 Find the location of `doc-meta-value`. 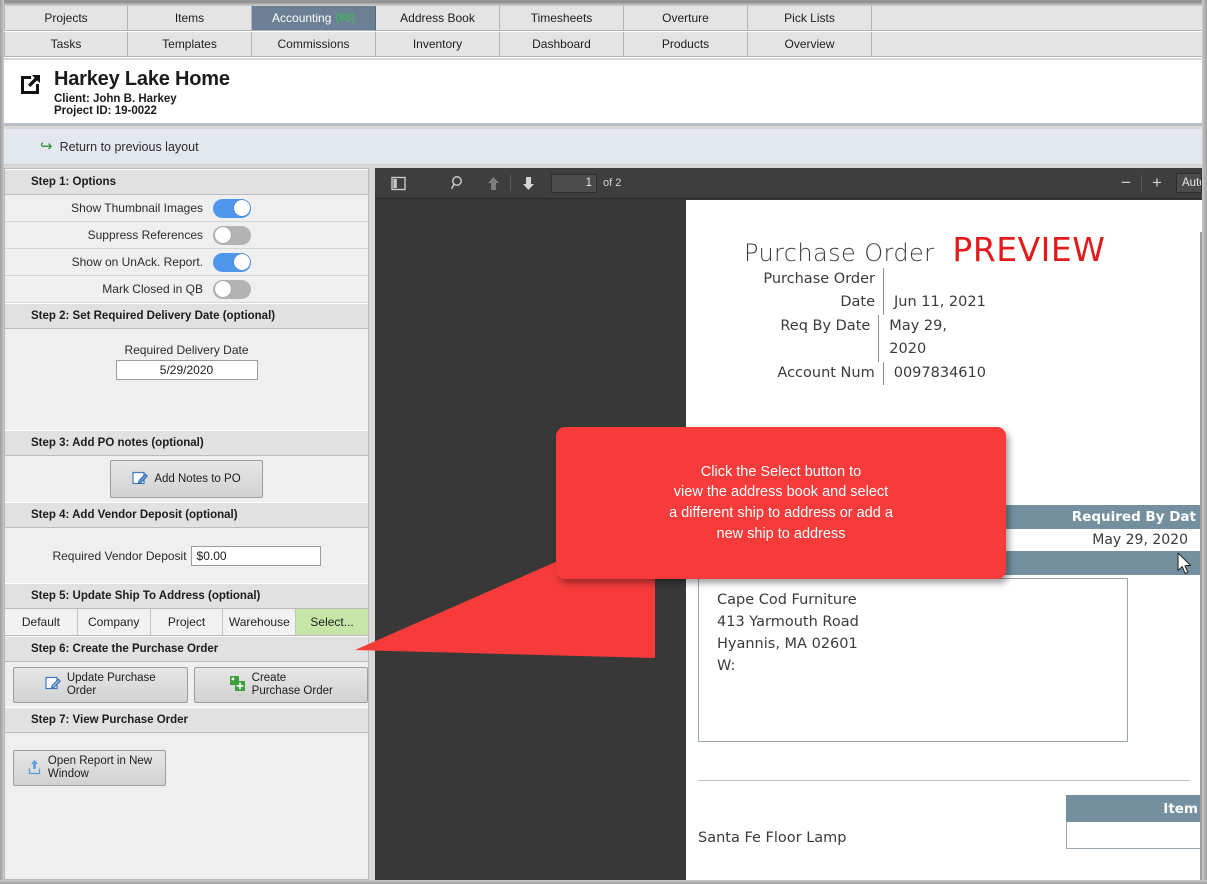

doc-meta-value is located at coordinates (889, 279).